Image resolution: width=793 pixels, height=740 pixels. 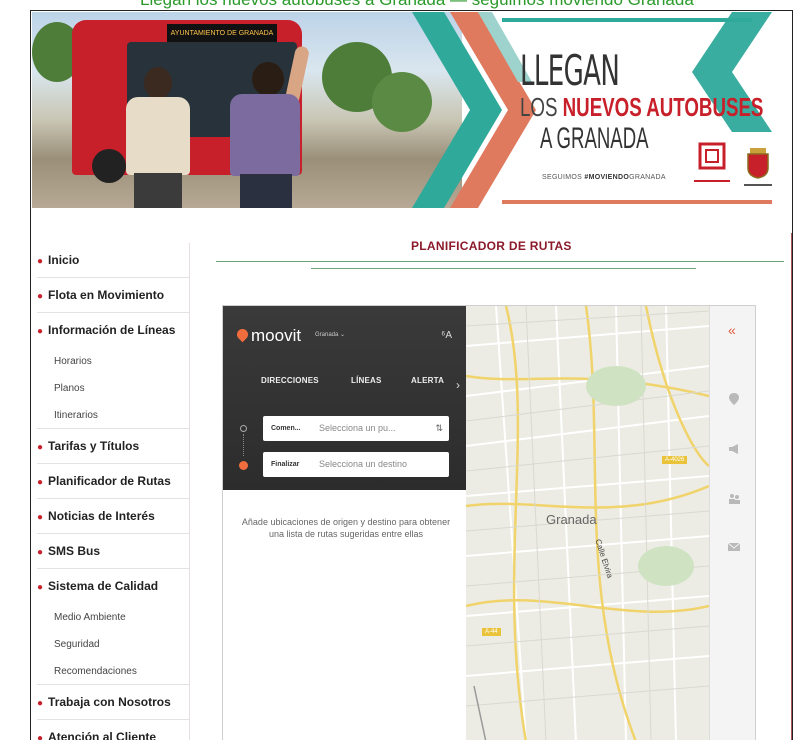 I want to click on sidebar-divider, so click(x=189, y=491).